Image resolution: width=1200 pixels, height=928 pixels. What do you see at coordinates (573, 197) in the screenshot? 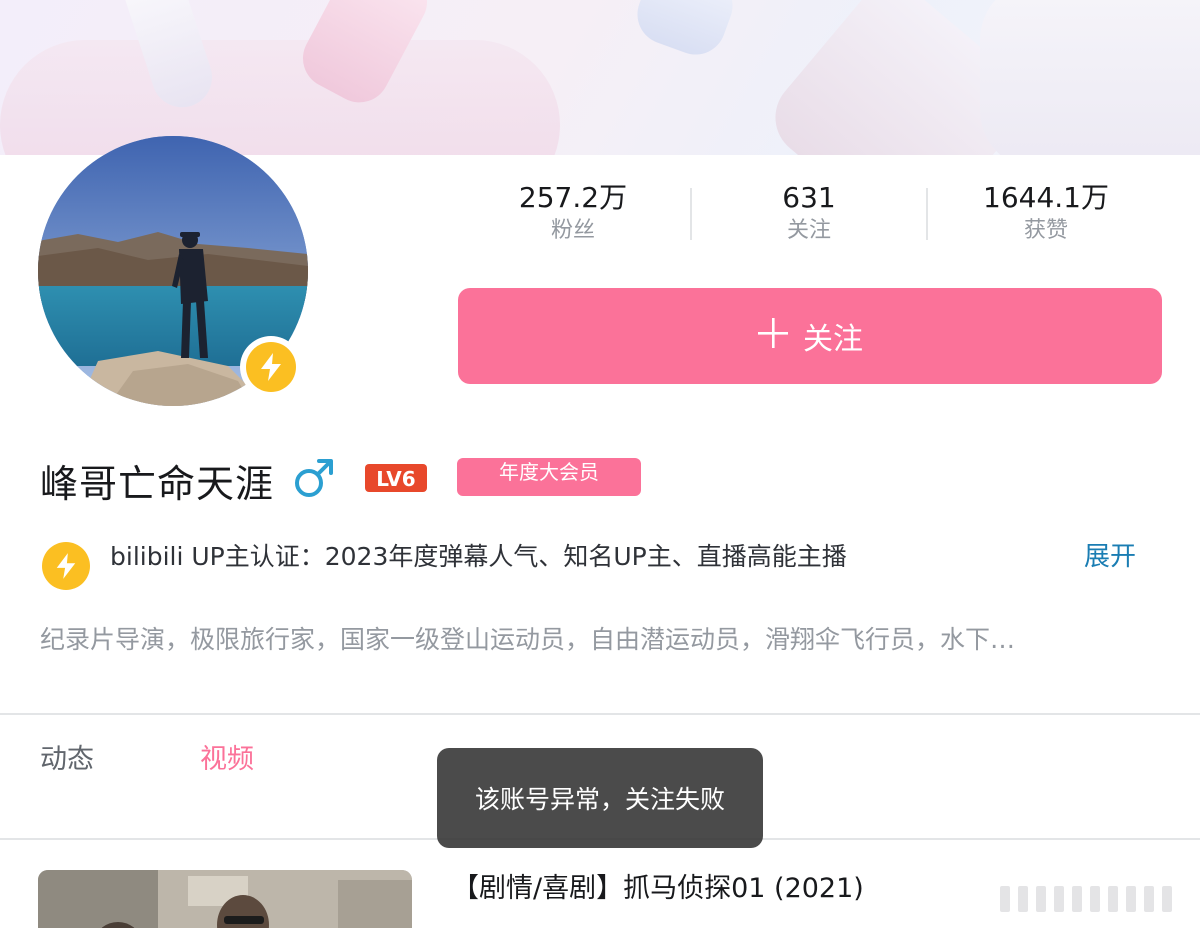
I see `stat-value: 257.2万` at bounding box center [573, 197].